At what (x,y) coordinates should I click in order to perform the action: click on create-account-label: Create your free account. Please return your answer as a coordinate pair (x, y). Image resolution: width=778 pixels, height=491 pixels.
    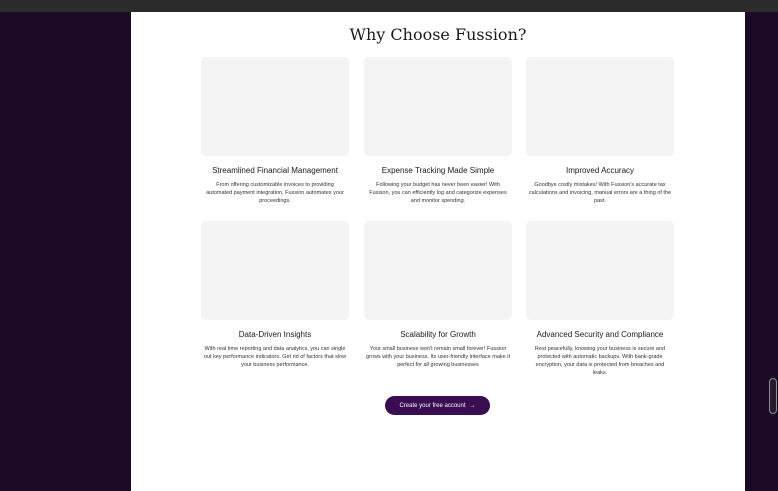
    Looking at the image, I should click on (432, 405).